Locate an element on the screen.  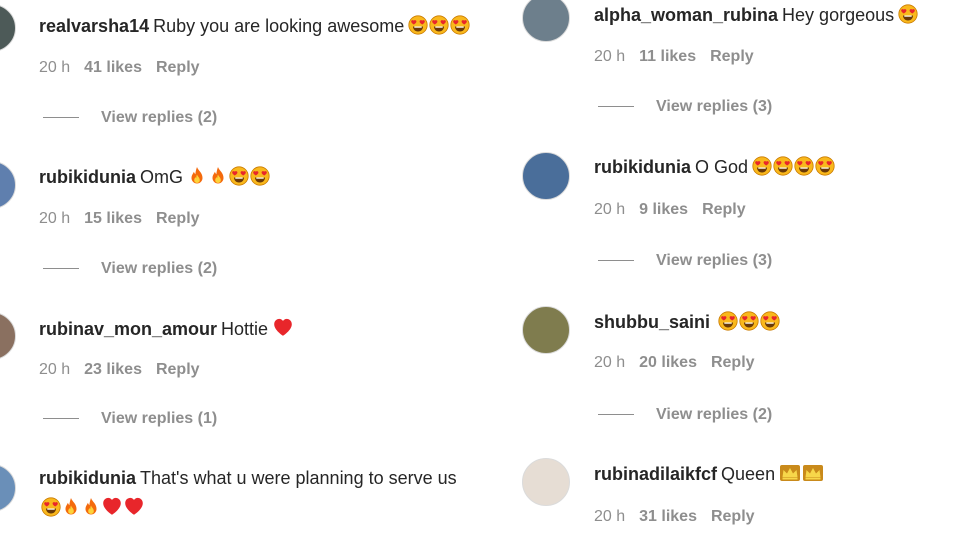
comment-meta: 20 h 23 likes Reply is located at coordinates (126, 370).